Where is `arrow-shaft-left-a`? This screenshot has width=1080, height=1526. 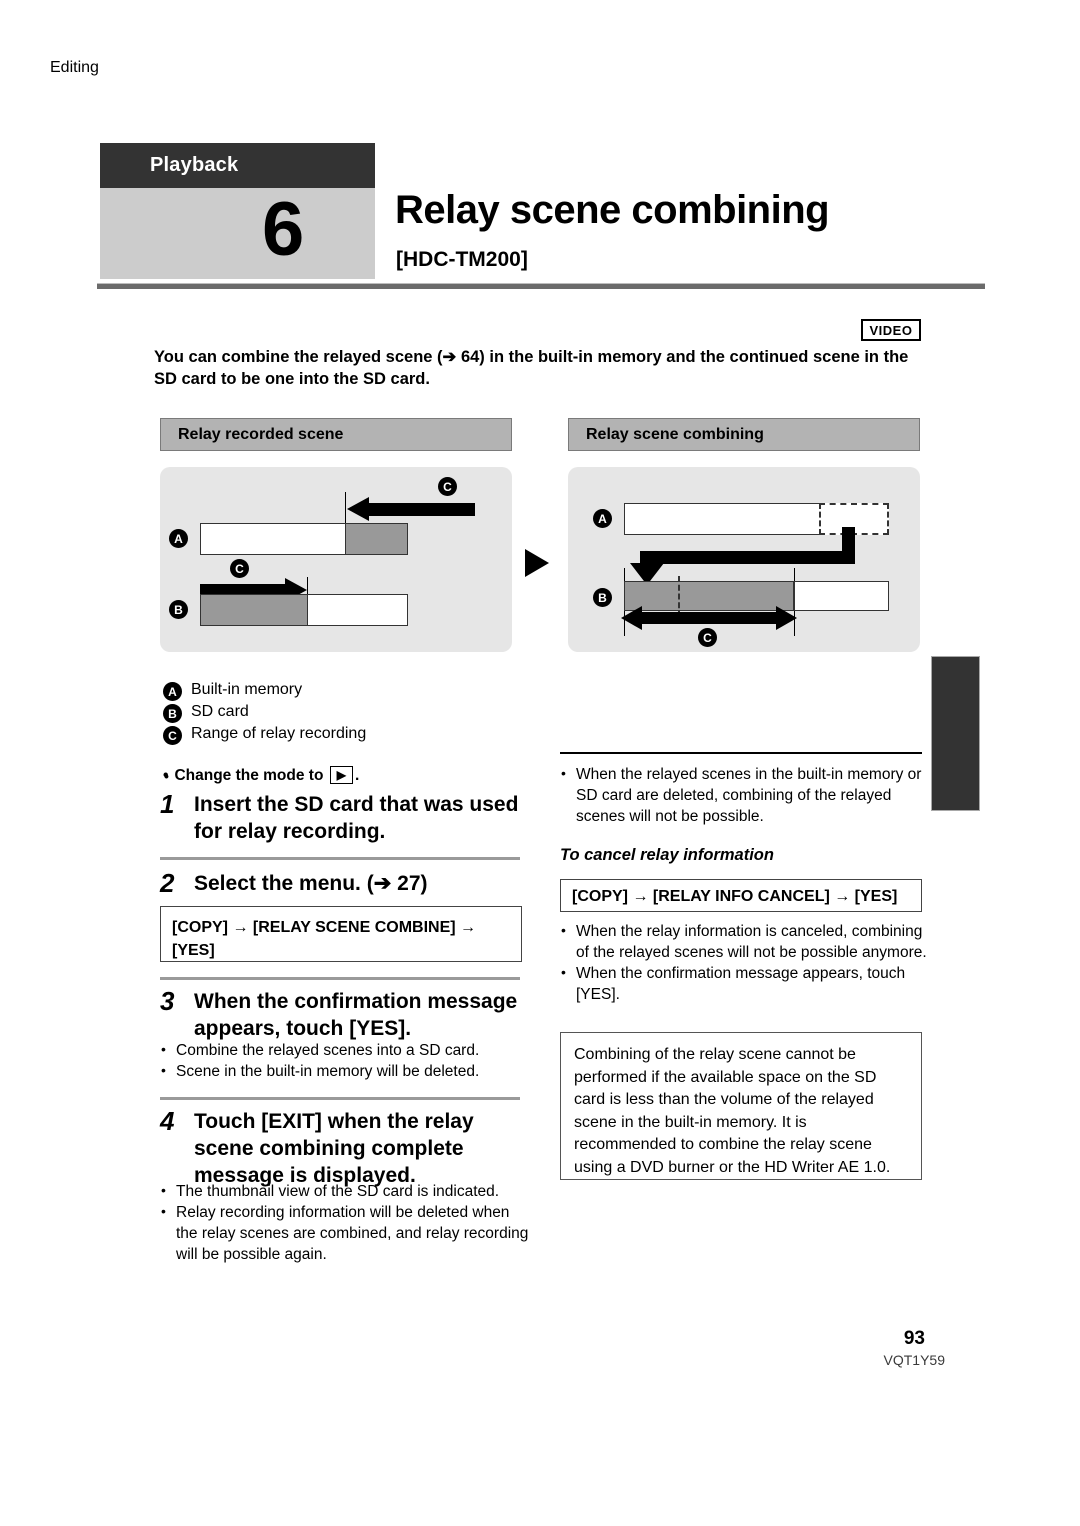
arrow-shaft-left-a is located at coordinates (421, 509).